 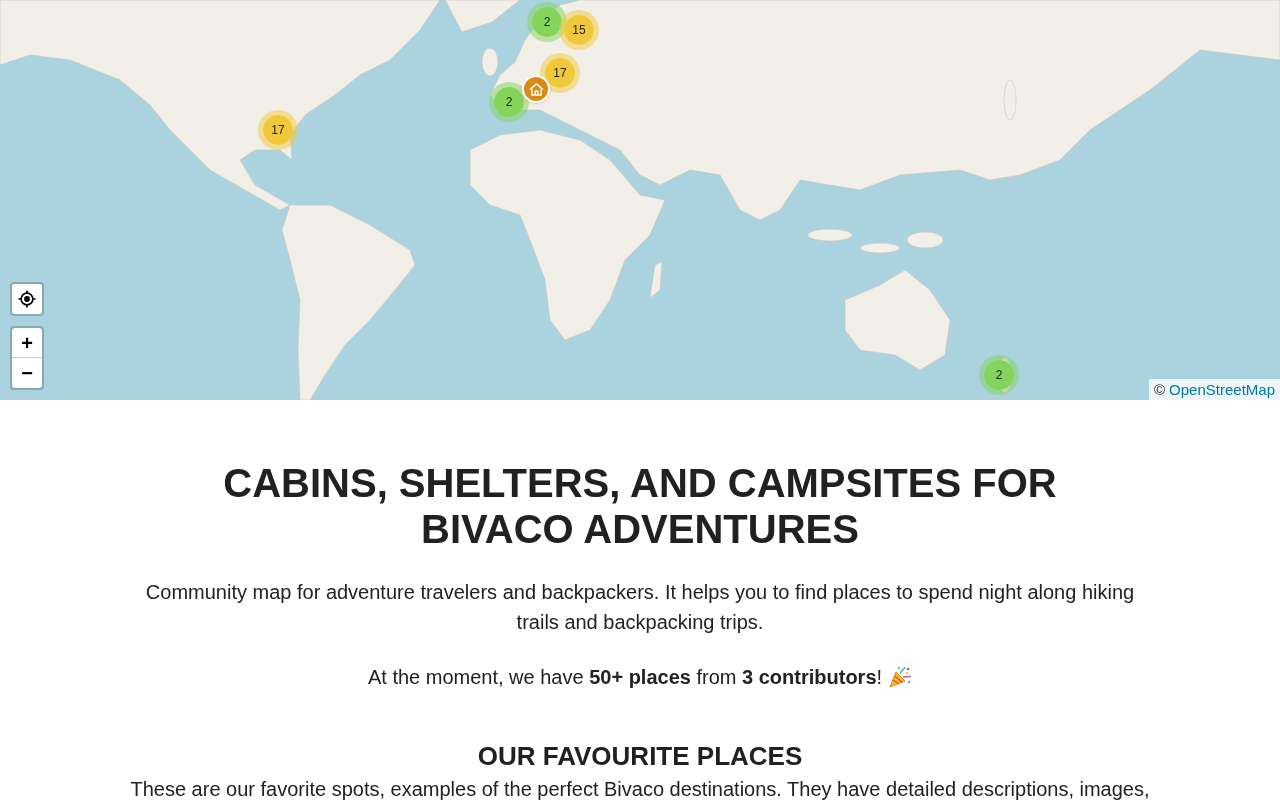 What do you see at coordinates (625, 677) in the screenshot?
I see `stats-text: At the moment, we have 50+ places from 3 contributors!` at bounding box center [625, 677].